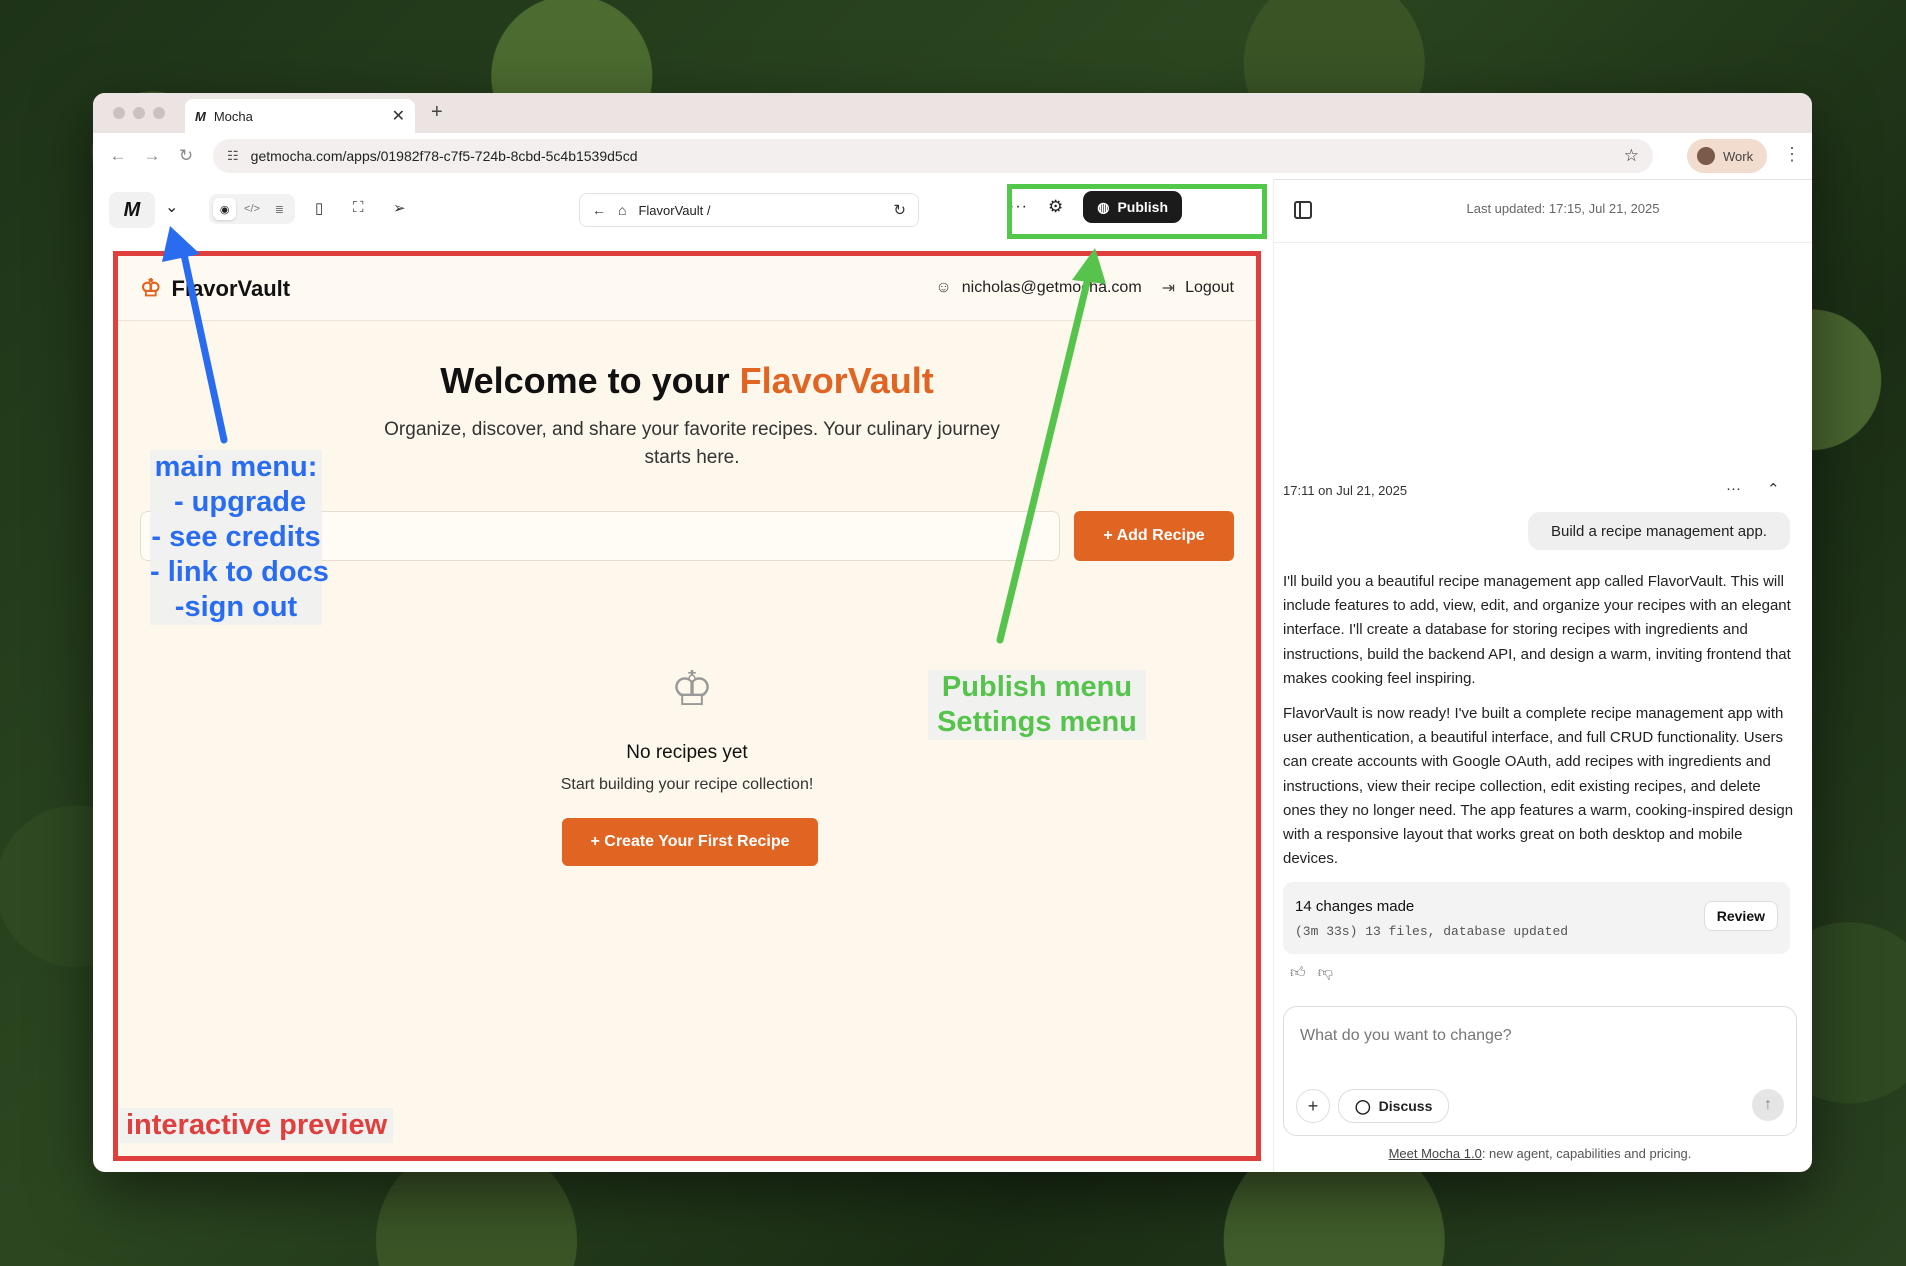 This screenshot has width=1906, height=1266. I want to click on review-button: Review, so click(1740, 916).